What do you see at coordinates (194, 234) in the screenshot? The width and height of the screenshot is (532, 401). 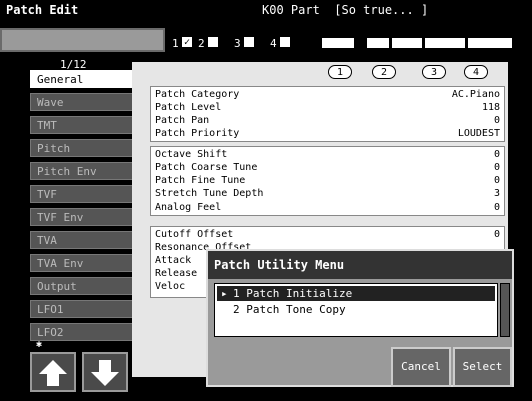 I see `param-label: Cutoff Offset` at bounding box center [194, 234].